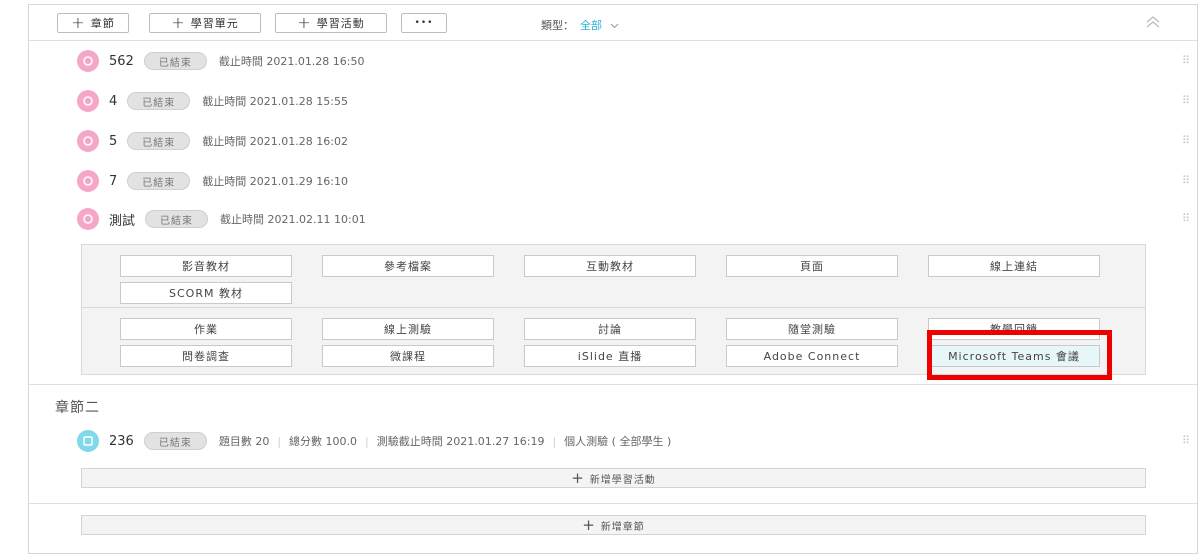 This screenshot has width=1203, height=558. I want to click on add-unit-button: + 學習單元, so click(205, 23).